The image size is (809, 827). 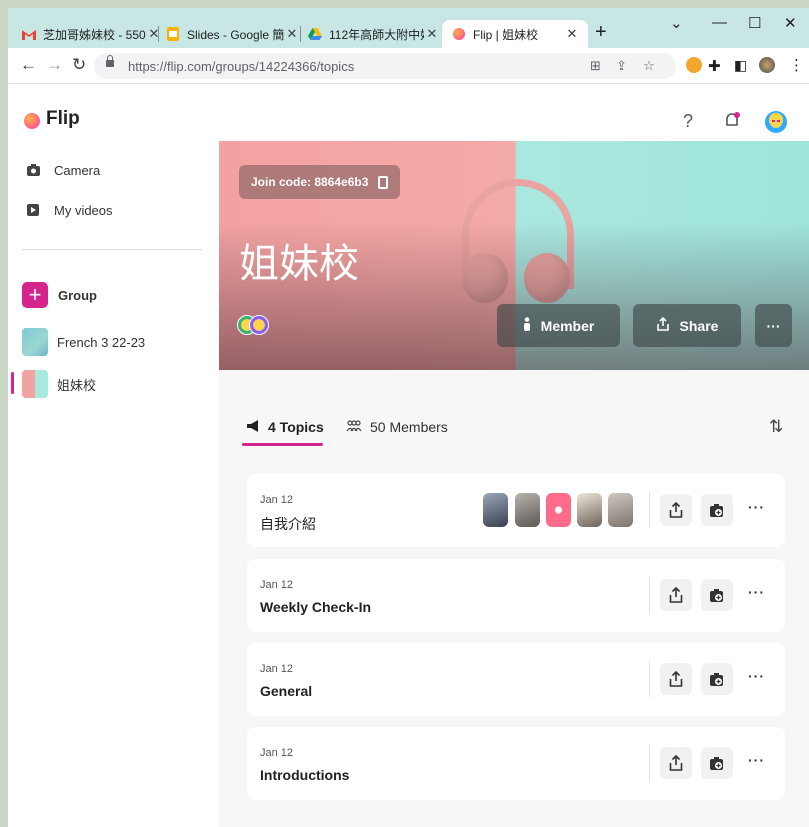 What do you see at coordinates (101, 342) in the screenshot?
I see `sidebar-item-label: French 3 22-23` at bounding box center [101, 342].